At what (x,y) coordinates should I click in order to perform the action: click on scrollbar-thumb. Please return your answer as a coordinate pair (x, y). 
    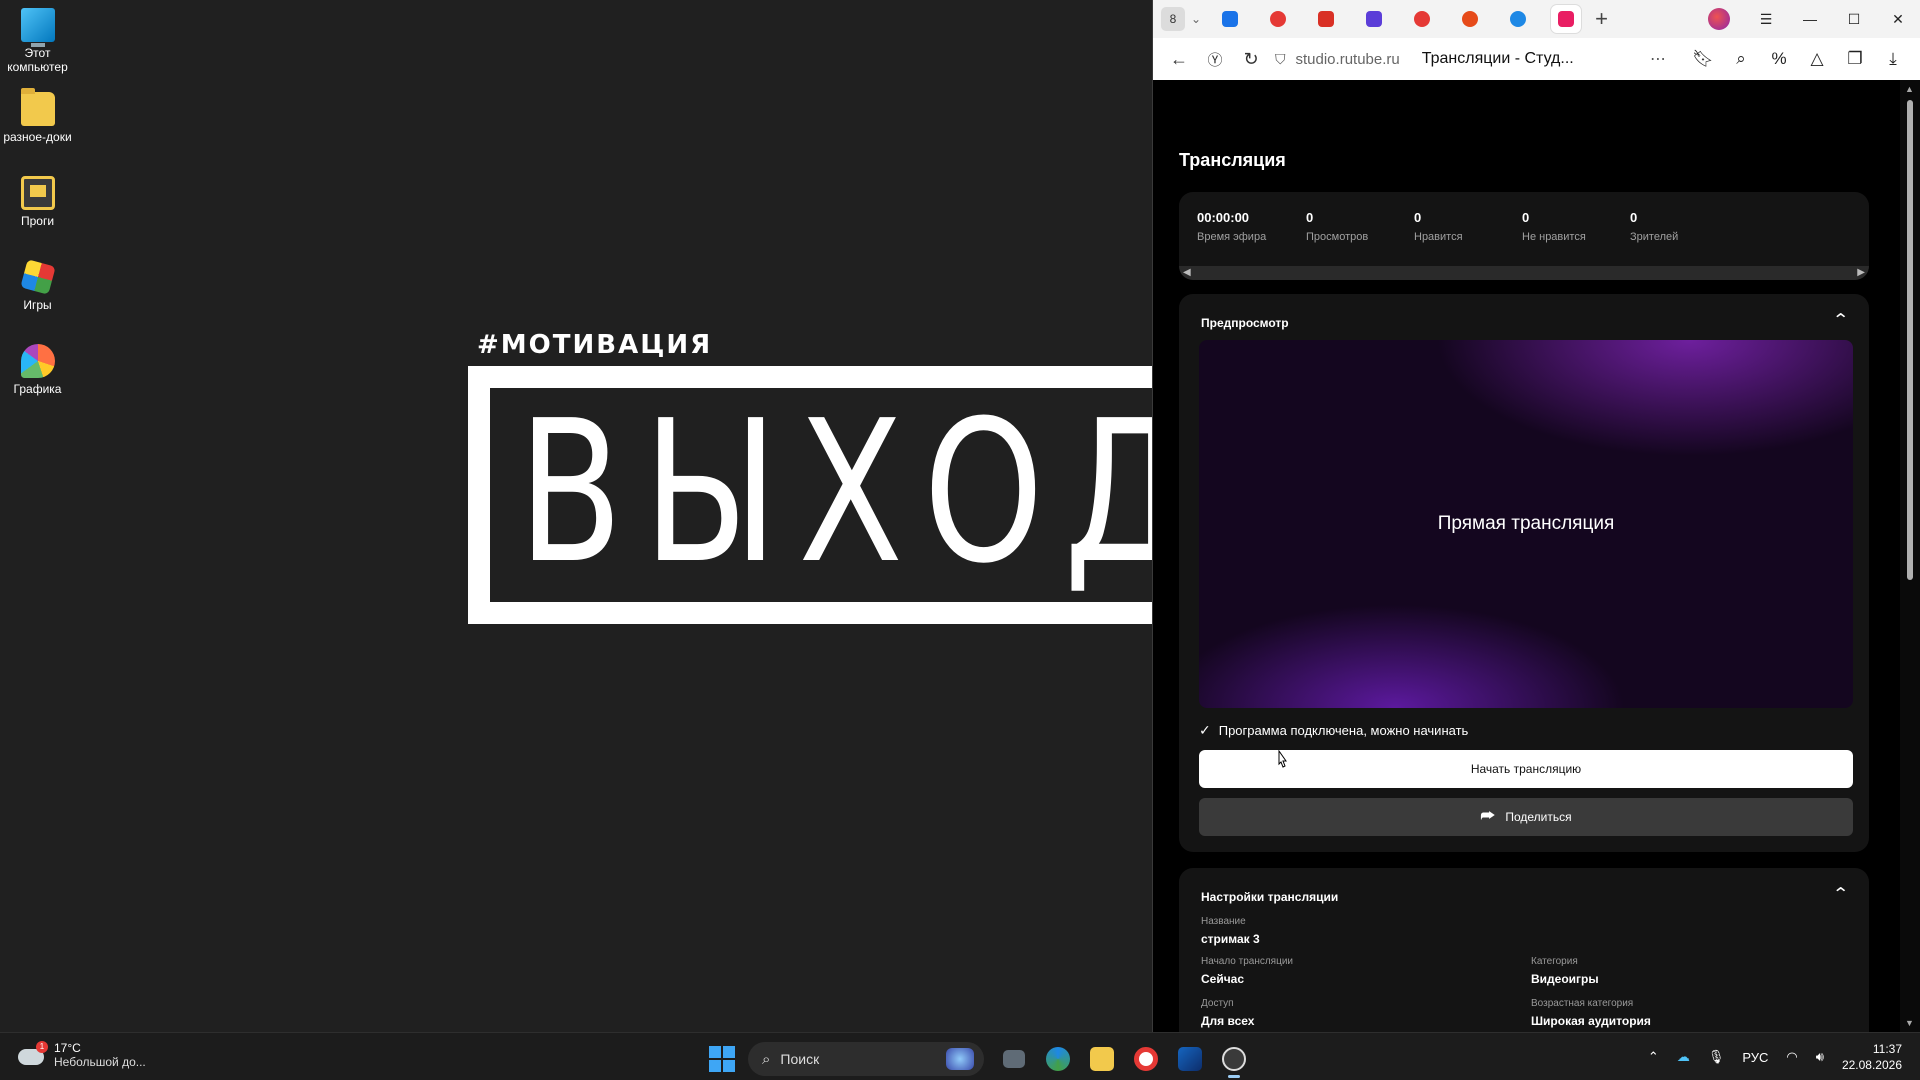
    Looking at the image, I should click on (1910, 340).